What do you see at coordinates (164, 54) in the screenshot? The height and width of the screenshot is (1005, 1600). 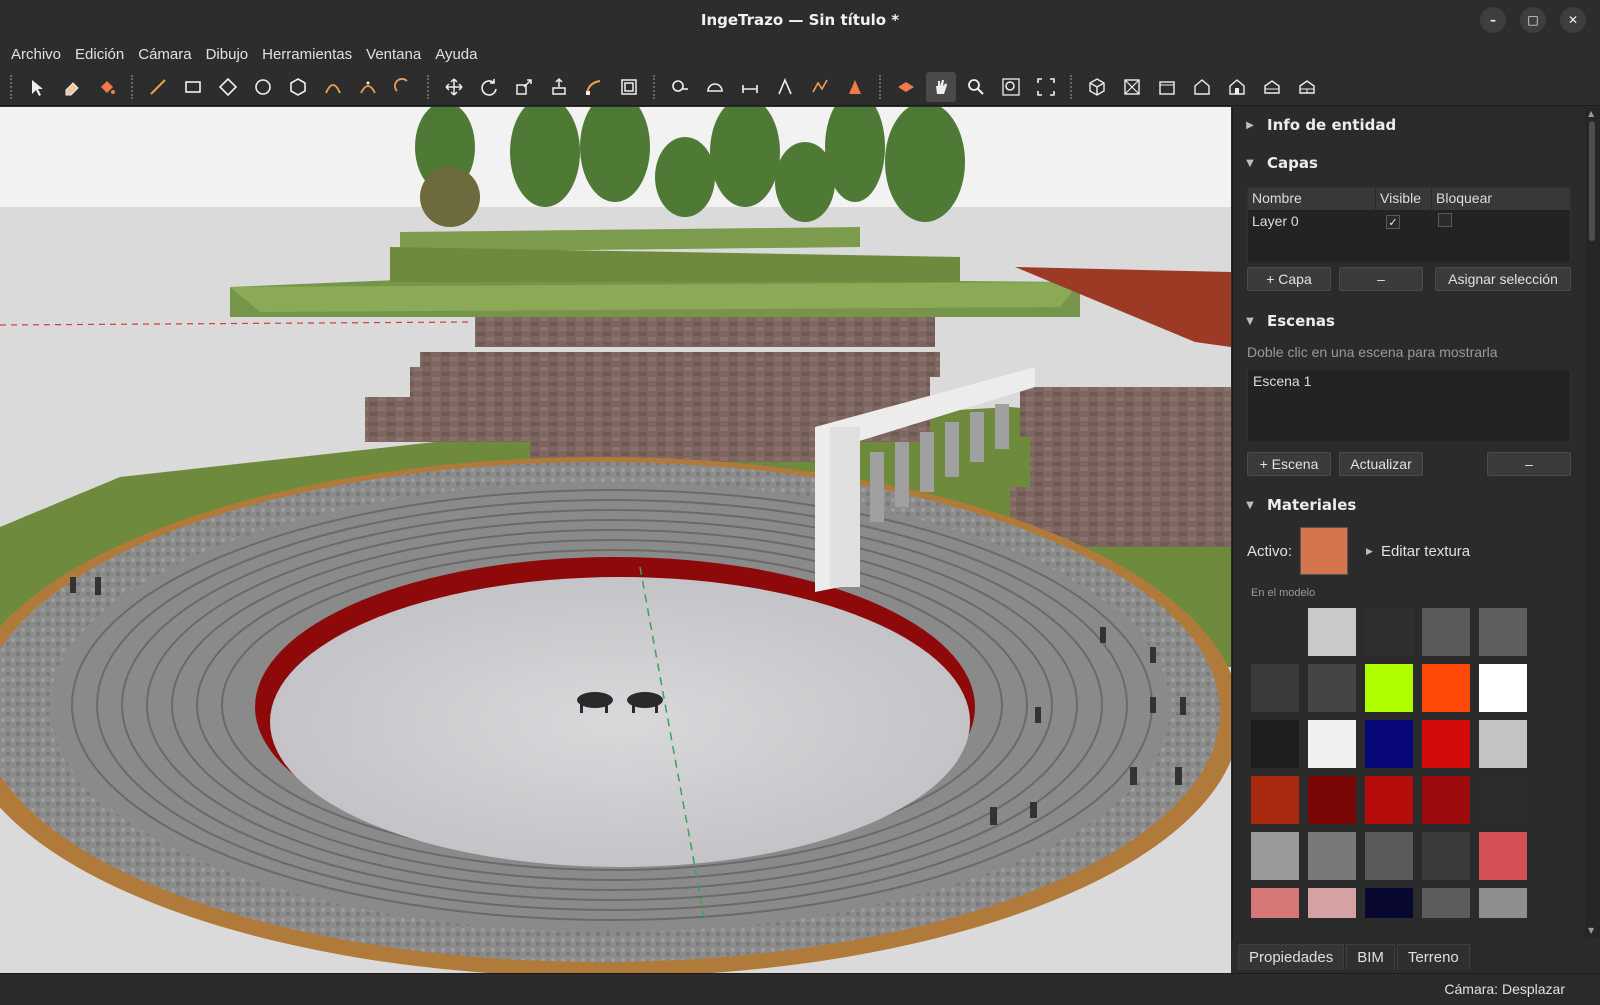 I see `menu-camara: Cámara` at bounding box center [164, 54].